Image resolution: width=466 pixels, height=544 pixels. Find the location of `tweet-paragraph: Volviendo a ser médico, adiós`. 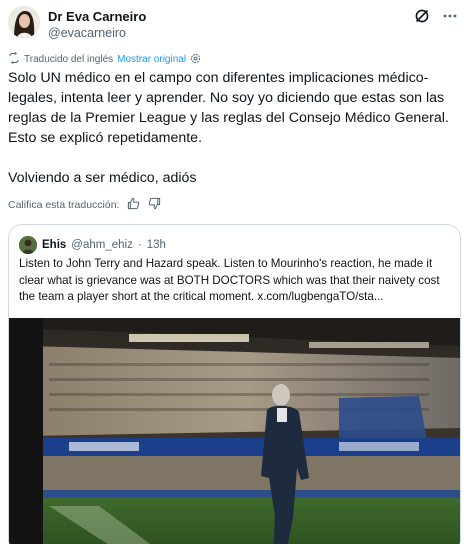

tweet-paragraph: Volviendo a ser médico, adiós is located at coordinates (102, 178).